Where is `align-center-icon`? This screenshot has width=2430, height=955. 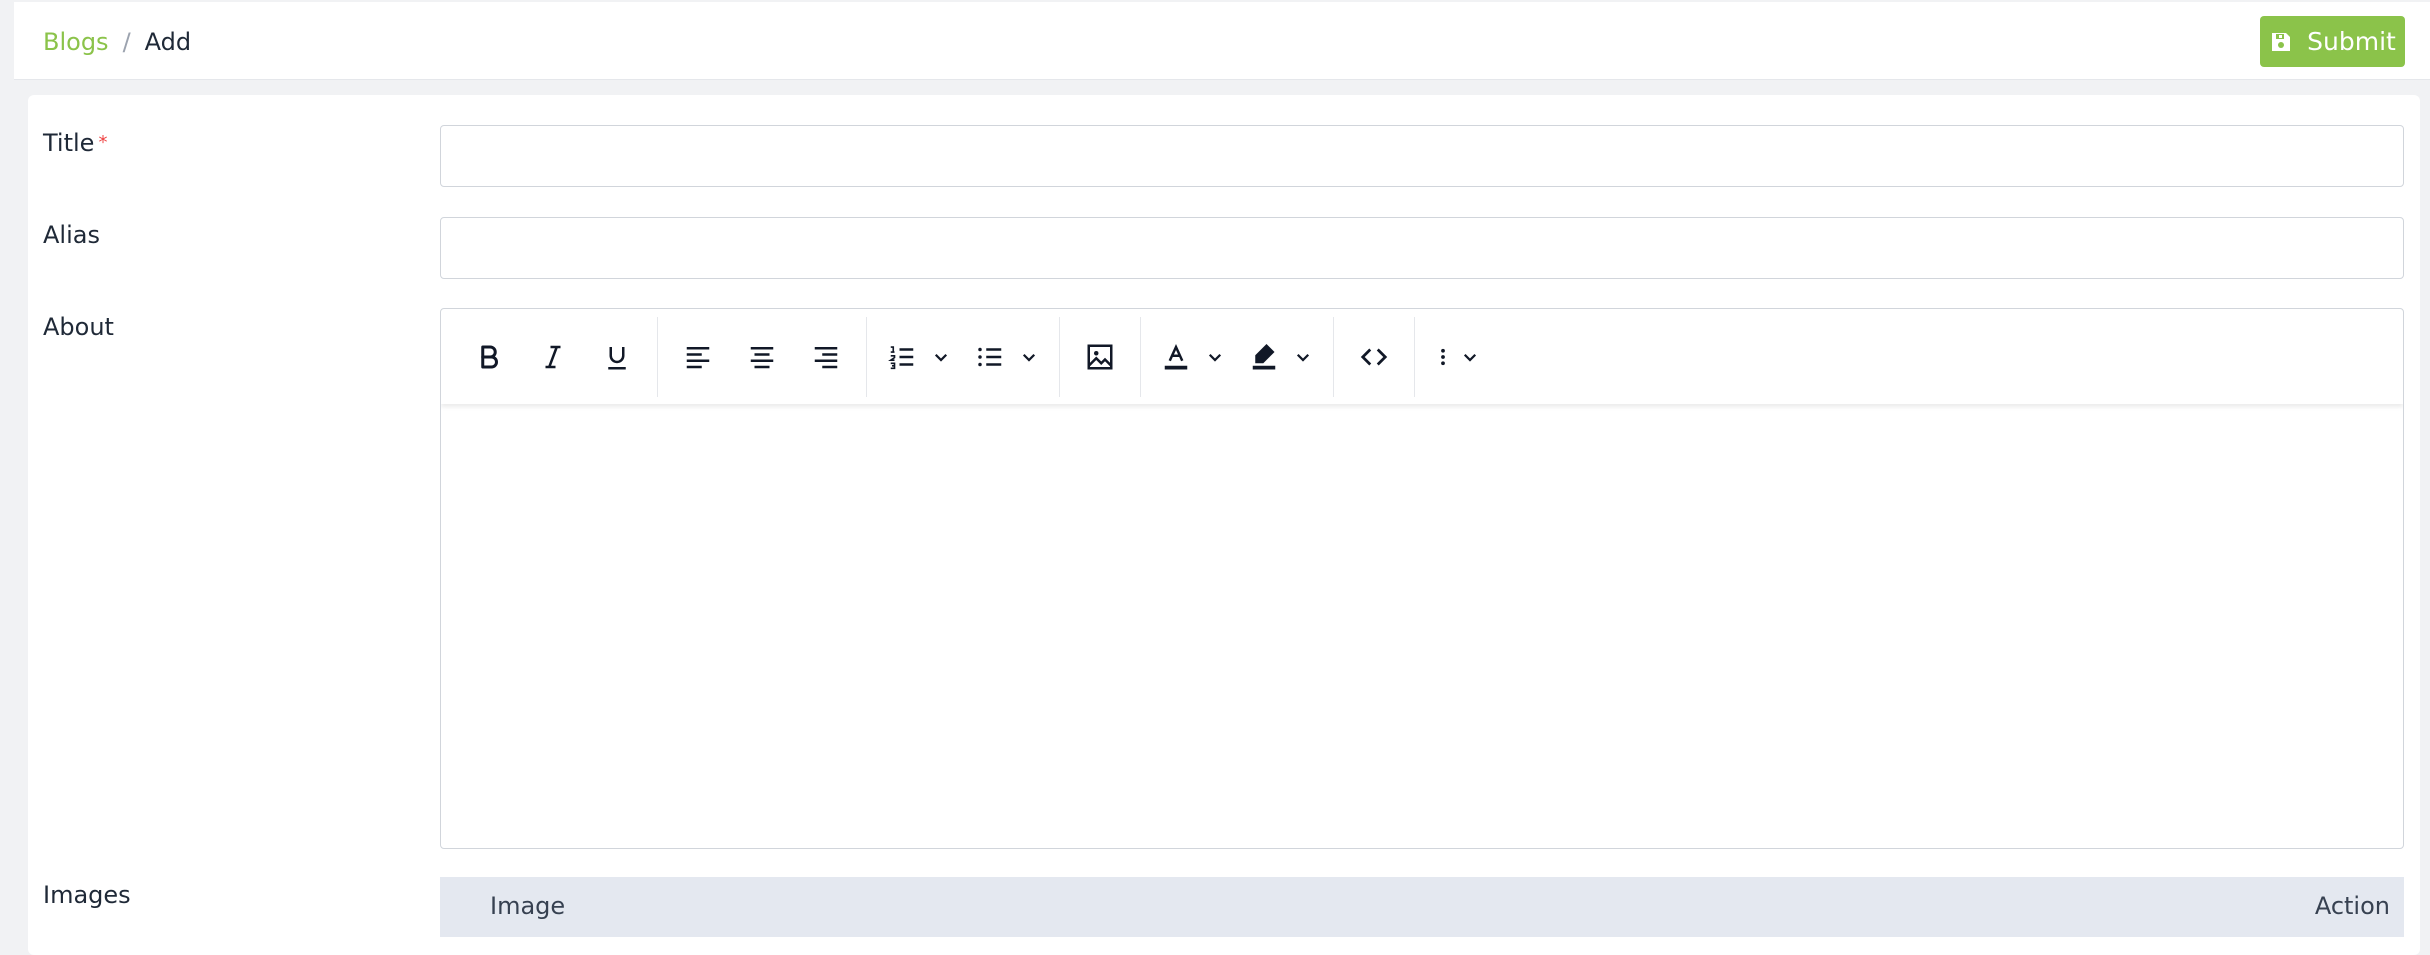 align-center-icon is located at coordinates (762, 357).